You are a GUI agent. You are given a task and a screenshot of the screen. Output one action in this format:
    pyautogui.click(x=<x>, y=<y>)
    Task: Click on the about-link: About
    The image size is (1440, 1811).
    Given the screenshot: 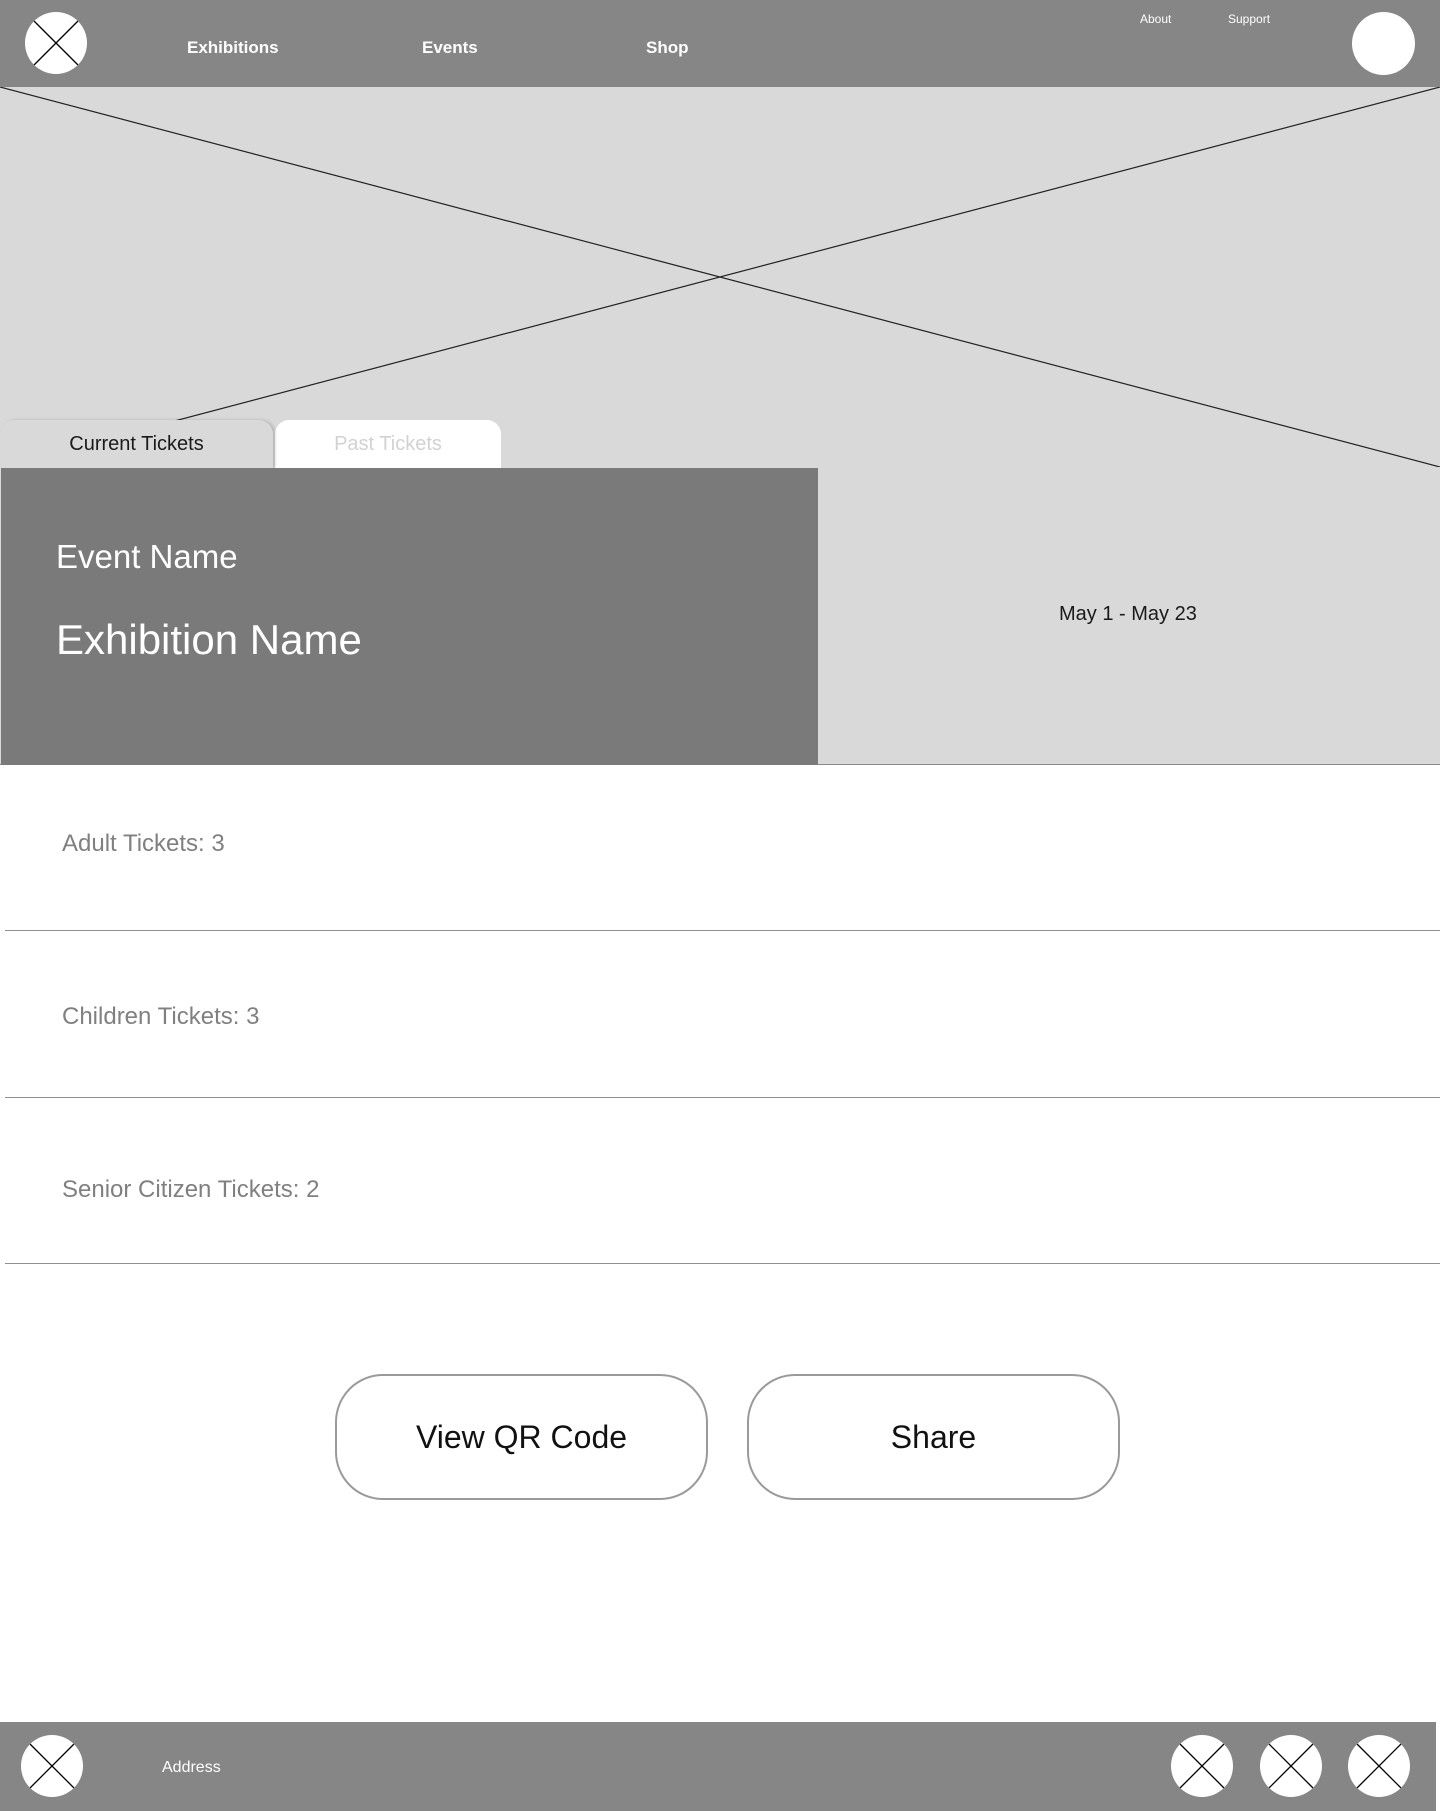 What is the action you would take?
    pyautogui.click(x=1155, y=19)
    